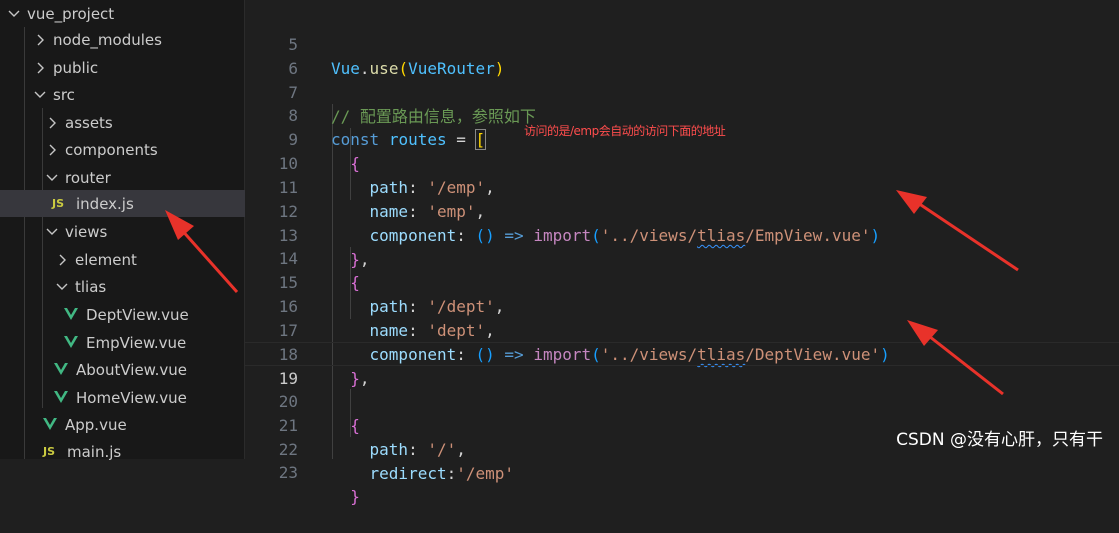 Image resolution: width=1119 pixels, height=533 pixels. I want to click on tree-item-label: AboutView.vue, so click(131, 369).